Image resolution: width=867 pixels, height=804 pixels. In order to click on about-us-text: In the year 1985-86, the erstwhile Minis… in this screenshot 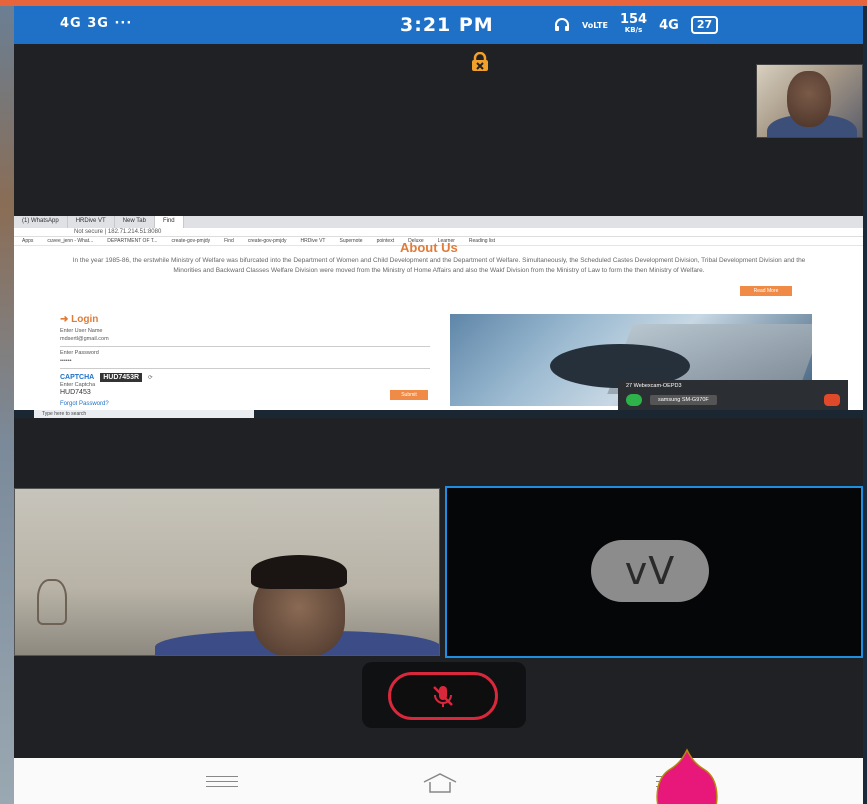, I will do `click(439, 265)`.